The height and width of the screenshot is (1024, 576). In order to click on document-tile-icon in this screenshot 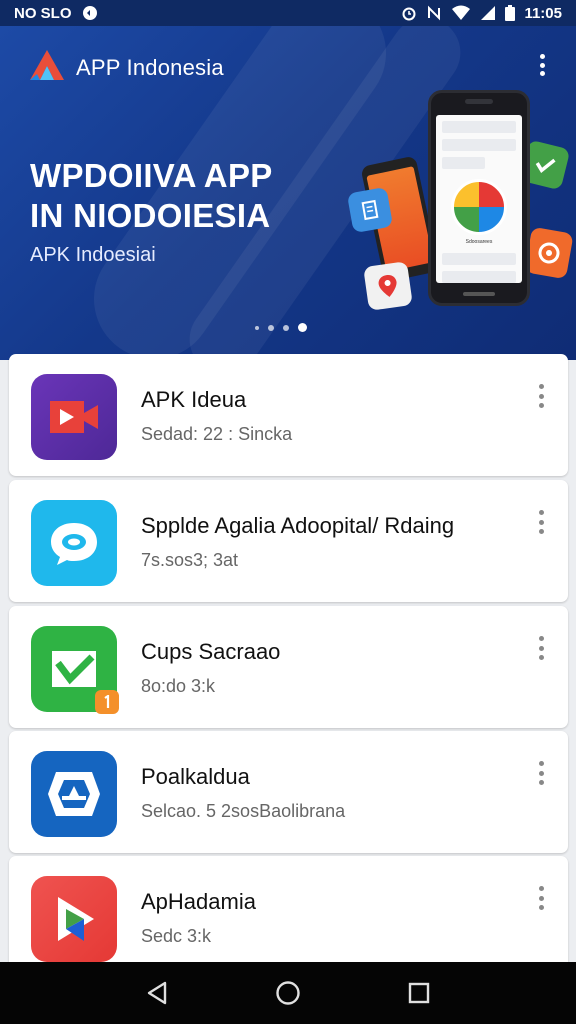, I will do `click(370, 210)`.